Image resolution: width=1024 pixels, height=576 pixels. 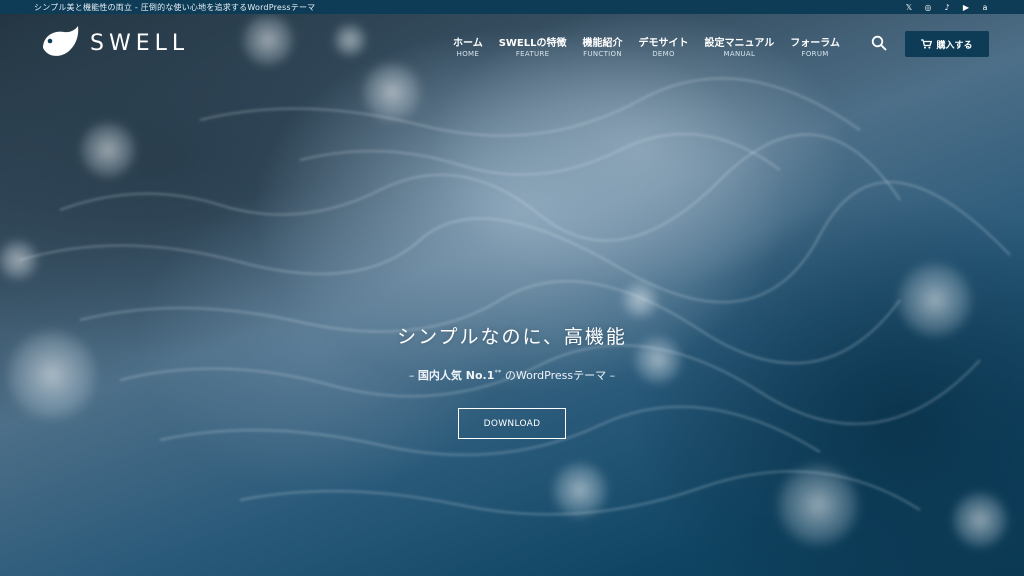 What do you see at coordinates (928, 7) in the screenshot?
I see `instagram-icon: ◎` at bounding box center [928, 7].